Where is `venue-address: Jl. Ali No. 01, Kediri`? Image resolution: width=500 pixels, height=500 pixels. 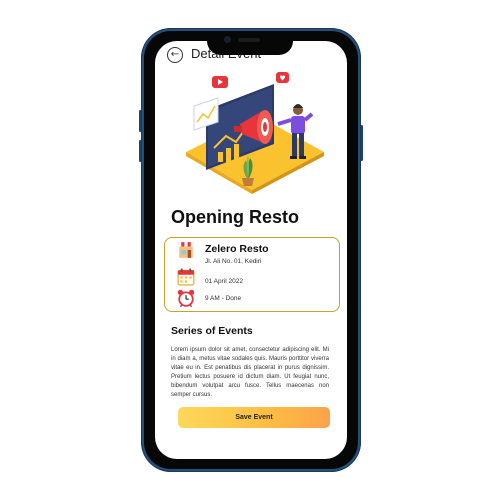 venue-address: Jl. Ali No. 01, Kediri is located at coordinates (233, 261).